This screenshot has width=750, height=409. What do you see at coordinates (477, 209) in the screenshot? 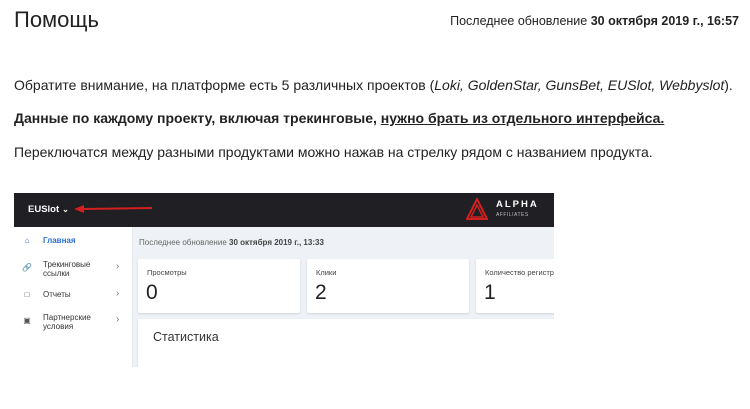
I see `alpha-logo-icon` at bounding box center [477, 209].